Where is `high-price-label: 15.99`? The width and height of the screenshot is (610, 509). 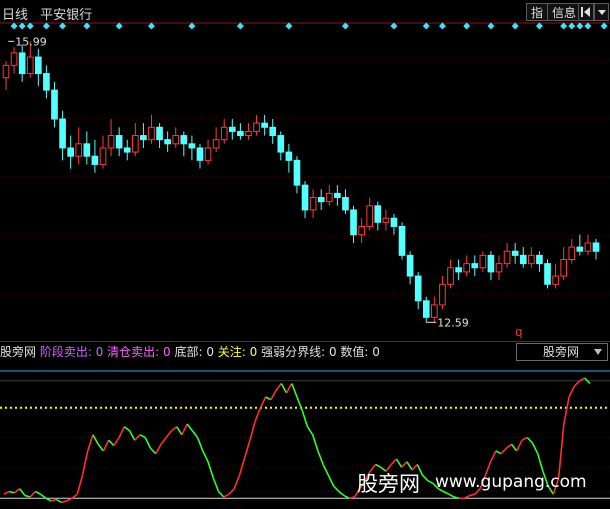 high-price-label: 15.99 is located at coordinates (31, 41).